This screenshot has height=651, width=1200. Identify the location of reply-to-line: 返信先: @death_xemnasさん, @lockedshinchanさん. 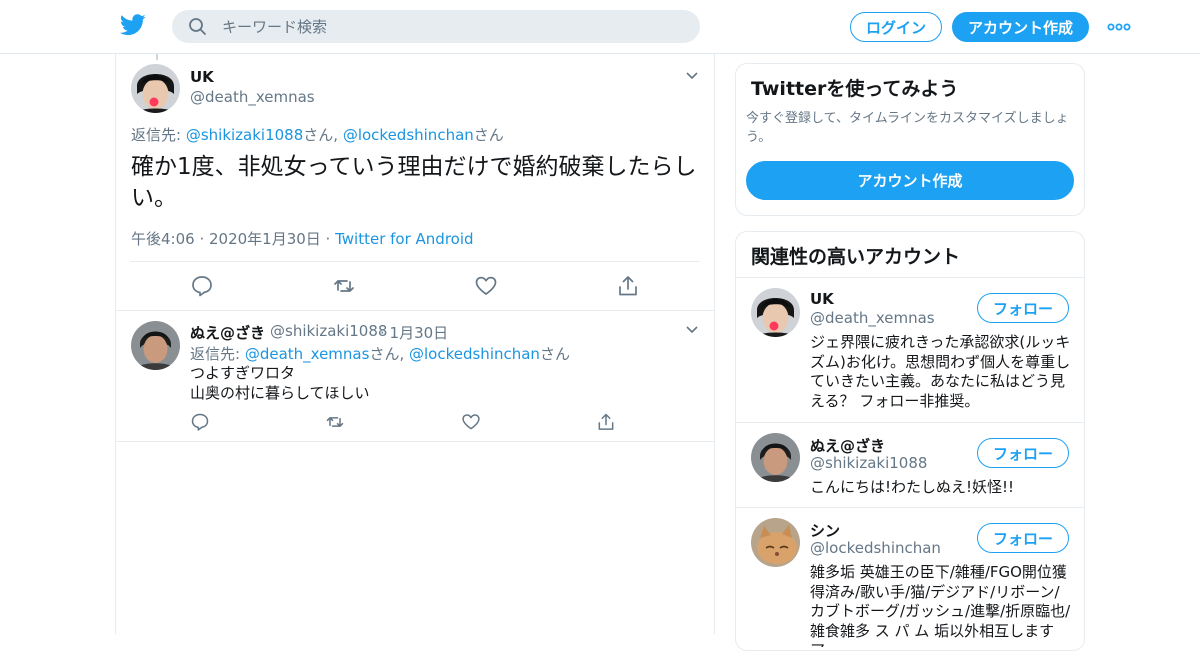
(380, 353).